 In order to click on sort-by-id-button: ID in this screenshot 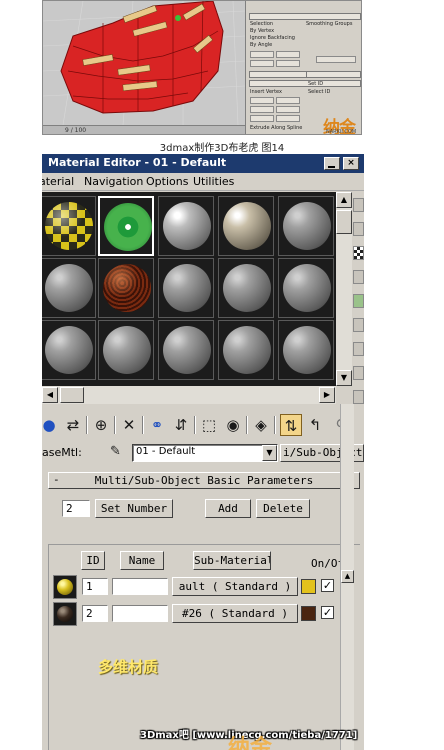, I will do `click(93, 560)`.